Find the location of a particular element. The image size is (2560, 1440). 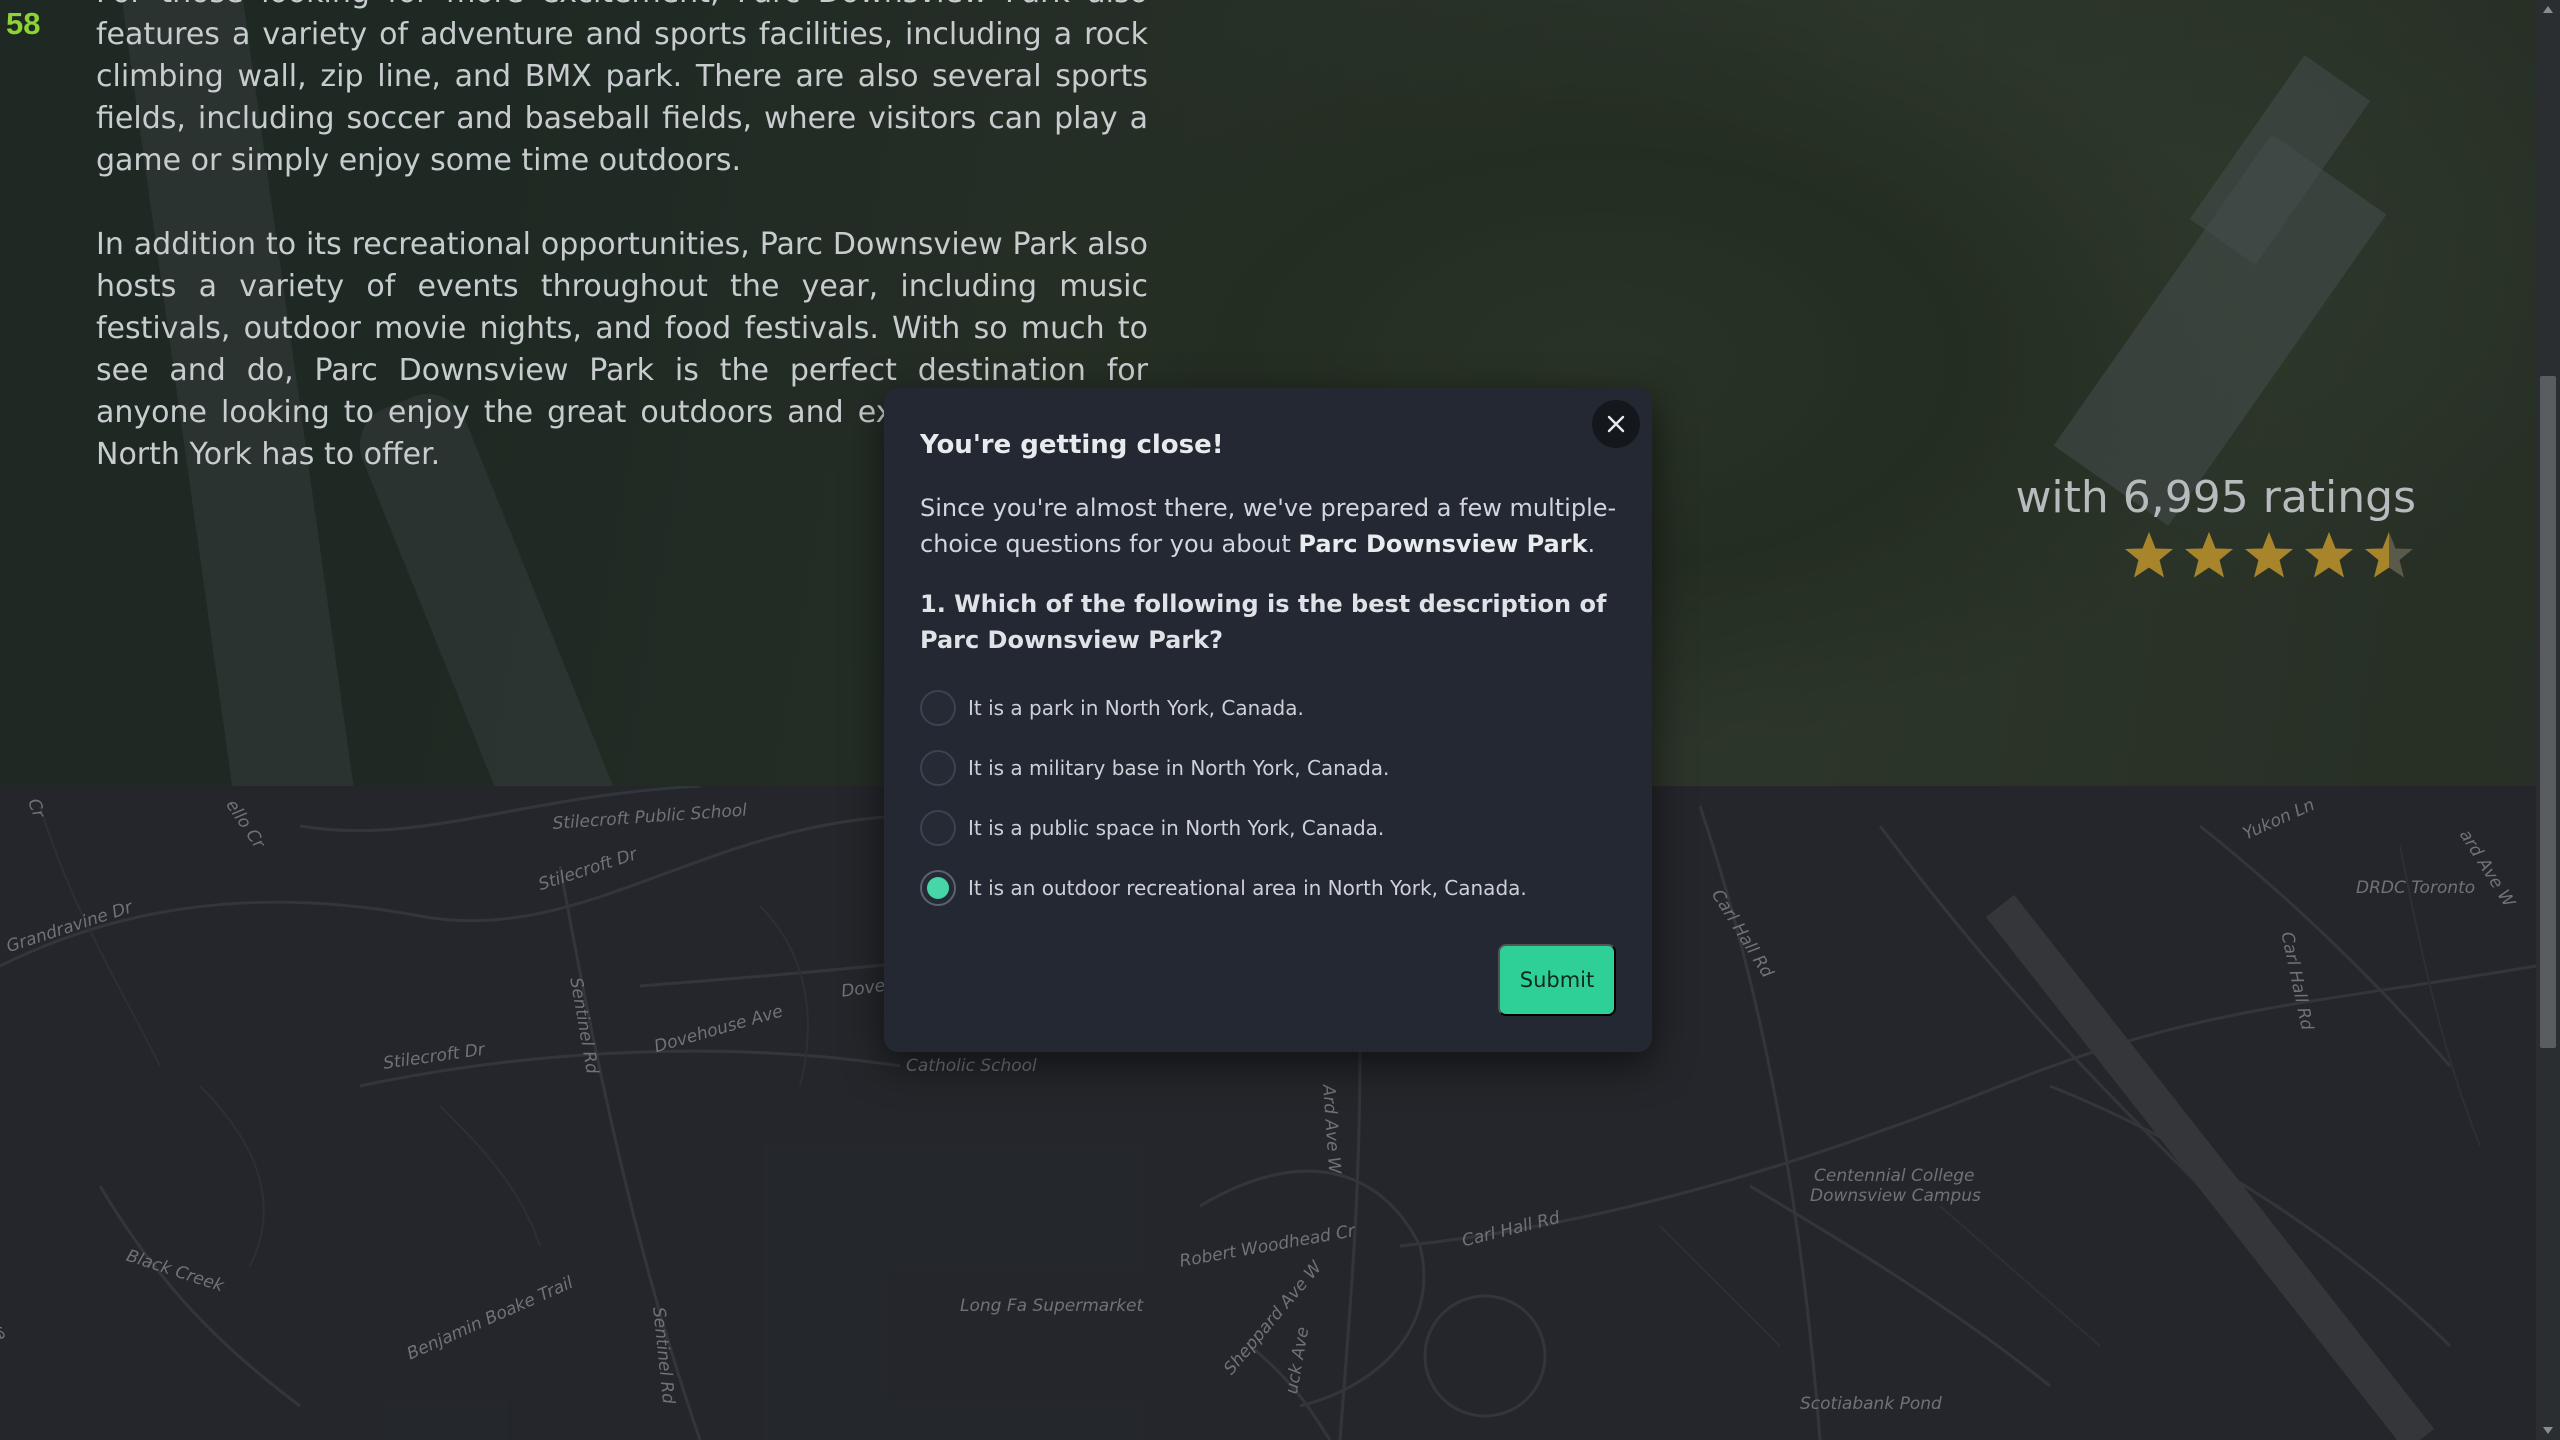

map-label: Scotiabank Pond is located at coordinates (1871, 1404).